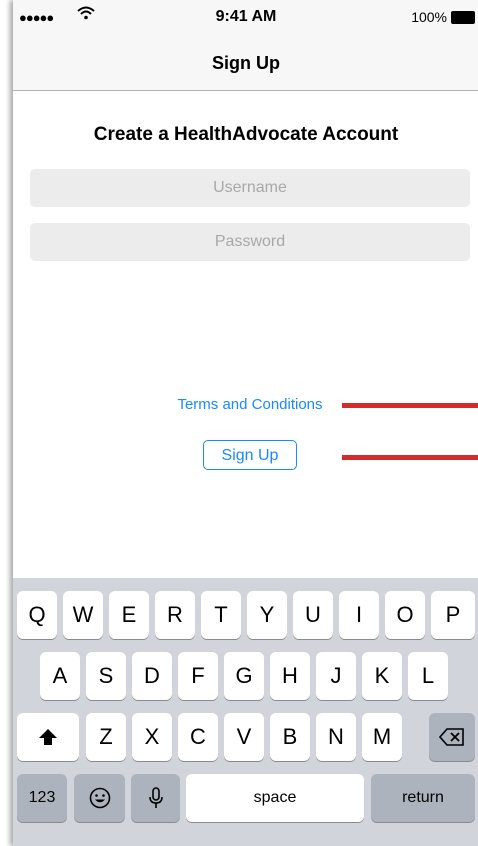  I want to click on status-bar: ●●●●● 9:41 AM 100%, so click(245, 20).